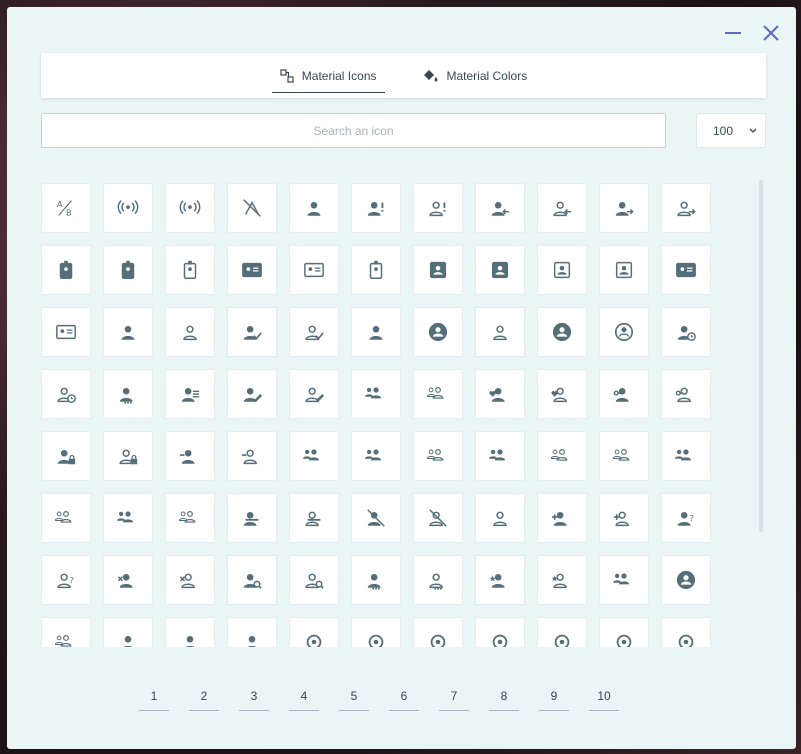  I want to click on tab-material-colors: Material Colors, so click(475, 76).